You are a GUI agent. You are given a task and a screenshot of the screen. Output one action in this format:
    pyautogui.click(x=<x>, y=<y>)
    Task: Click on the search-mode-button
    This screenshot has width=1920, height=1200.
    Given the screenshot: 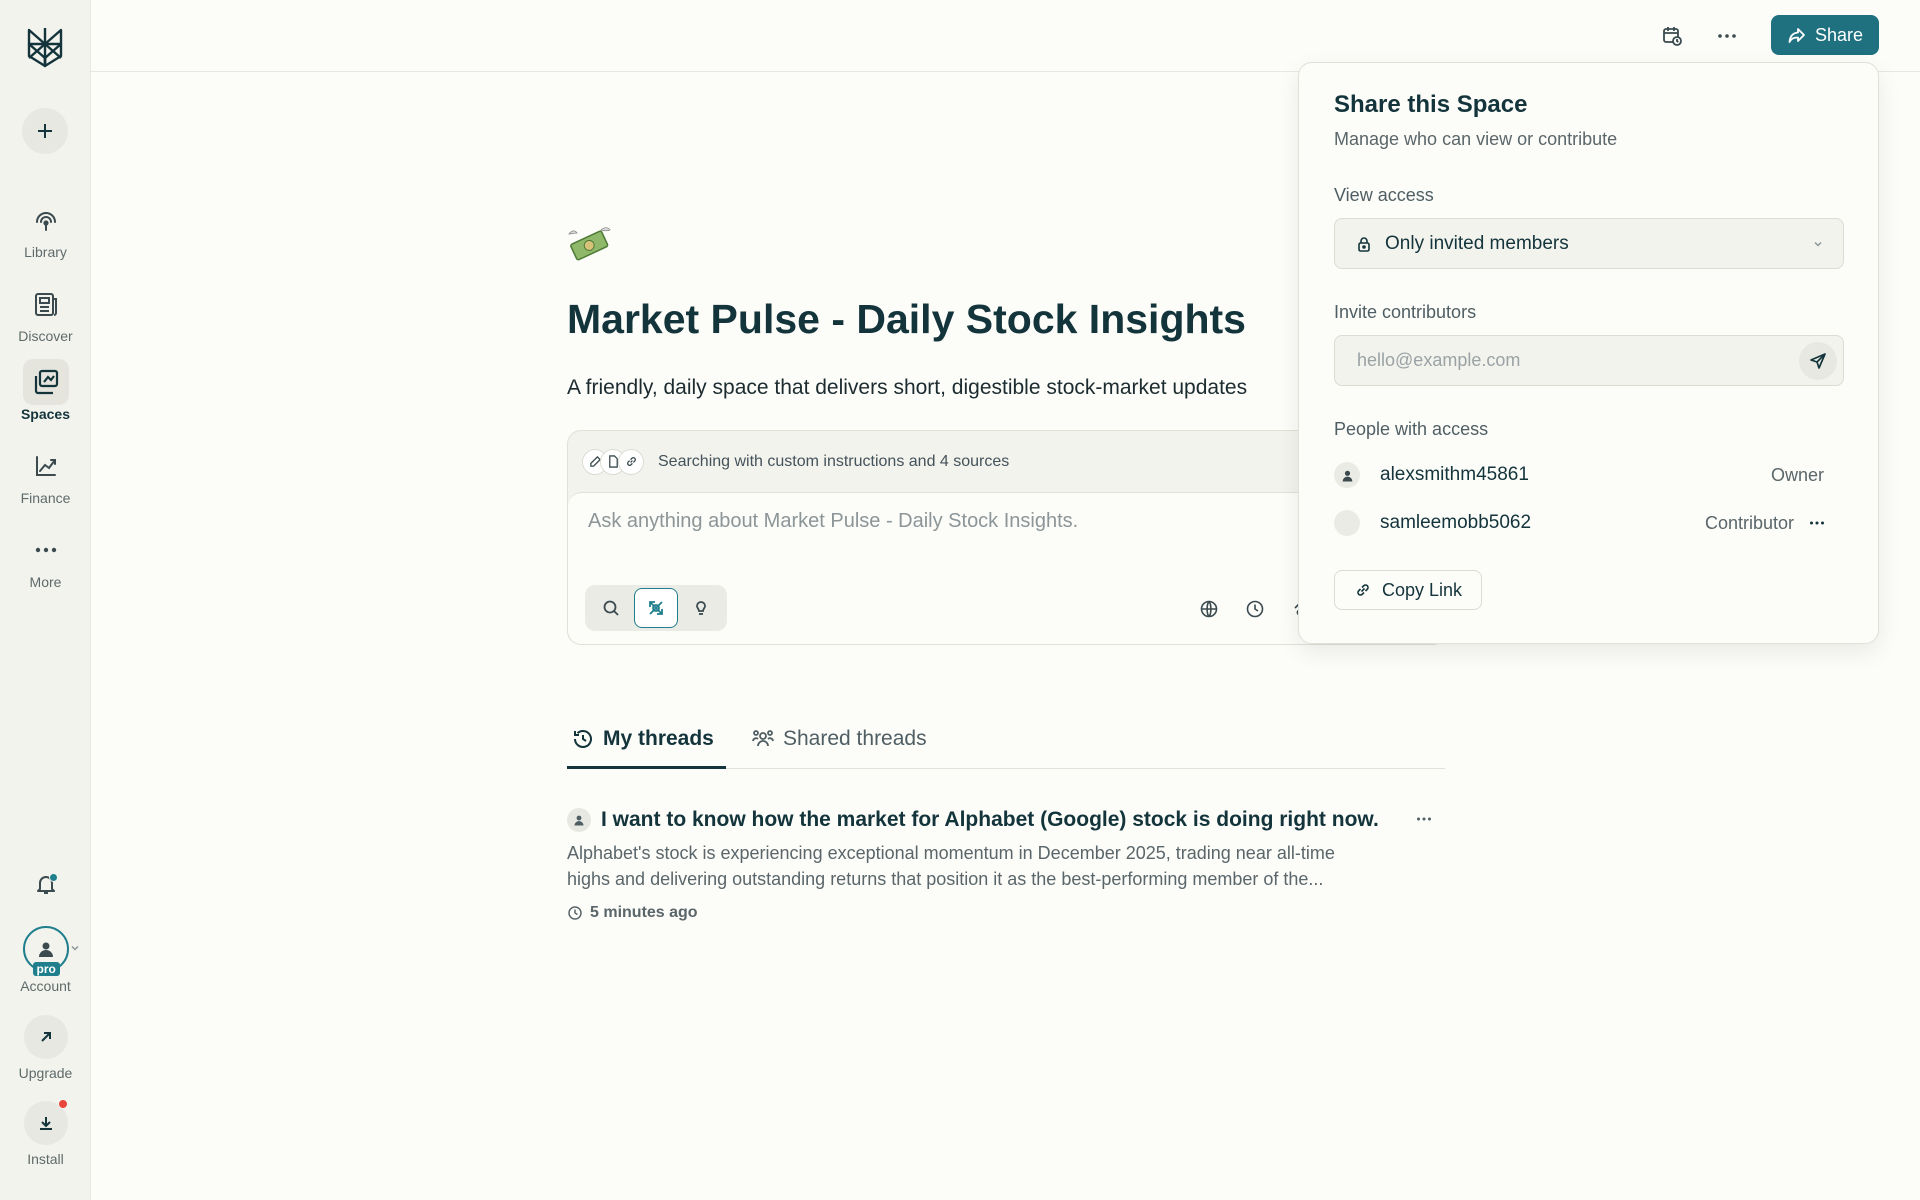 What is the action you would take?
    pyautogui.click(x=610, y=608)
    